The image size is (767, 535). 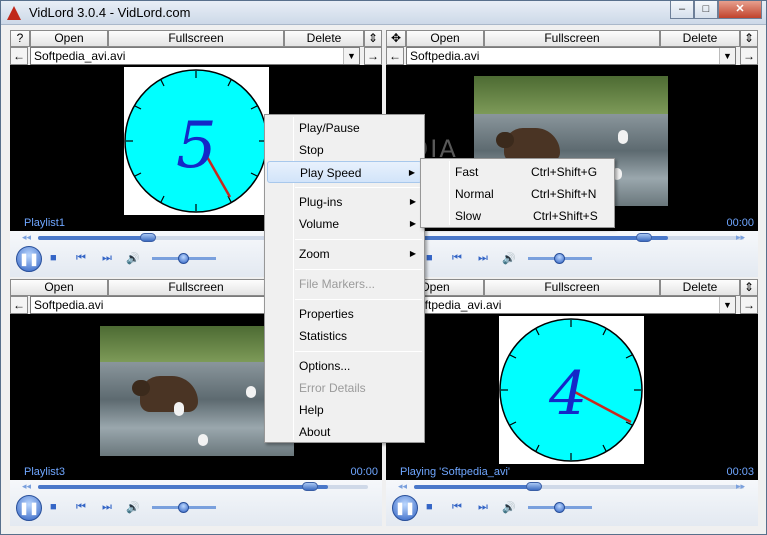 I want to click on seek-progress, so click(x=474, y=487).